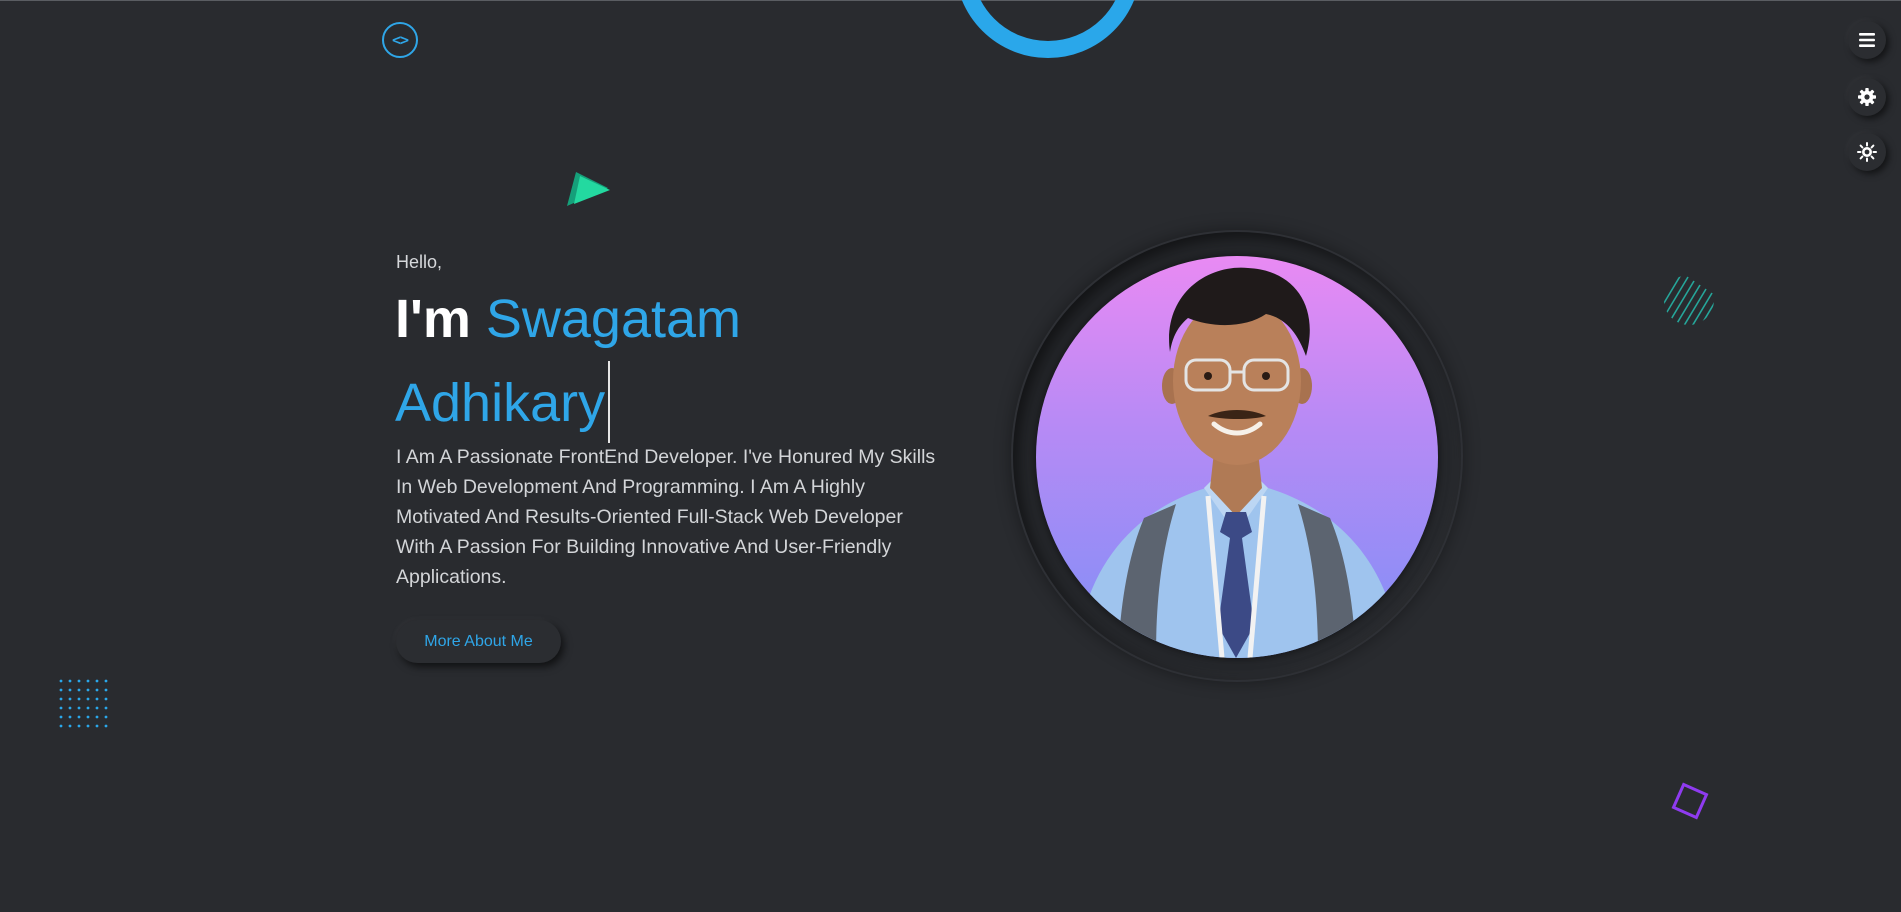 This screenshot has height=912, width=1901. What do you see at coordinates (83, 703) in the screenshot?
I see `decorative-dots` at bounding box center [83, 703].